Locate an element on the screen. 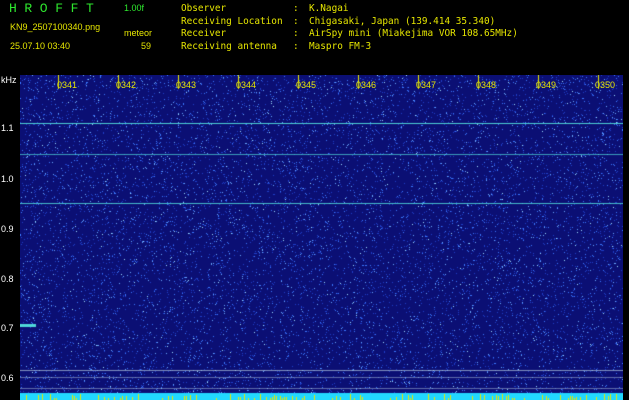 The width and height of the screenshot is (629, 400). x-tick-label: 0348 is located at coordinates (486, 85).